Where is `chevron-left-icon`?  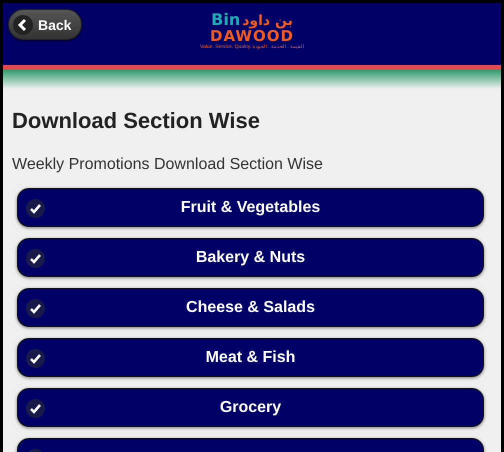
chevron-left-icon is located at coordinates (23, 24).